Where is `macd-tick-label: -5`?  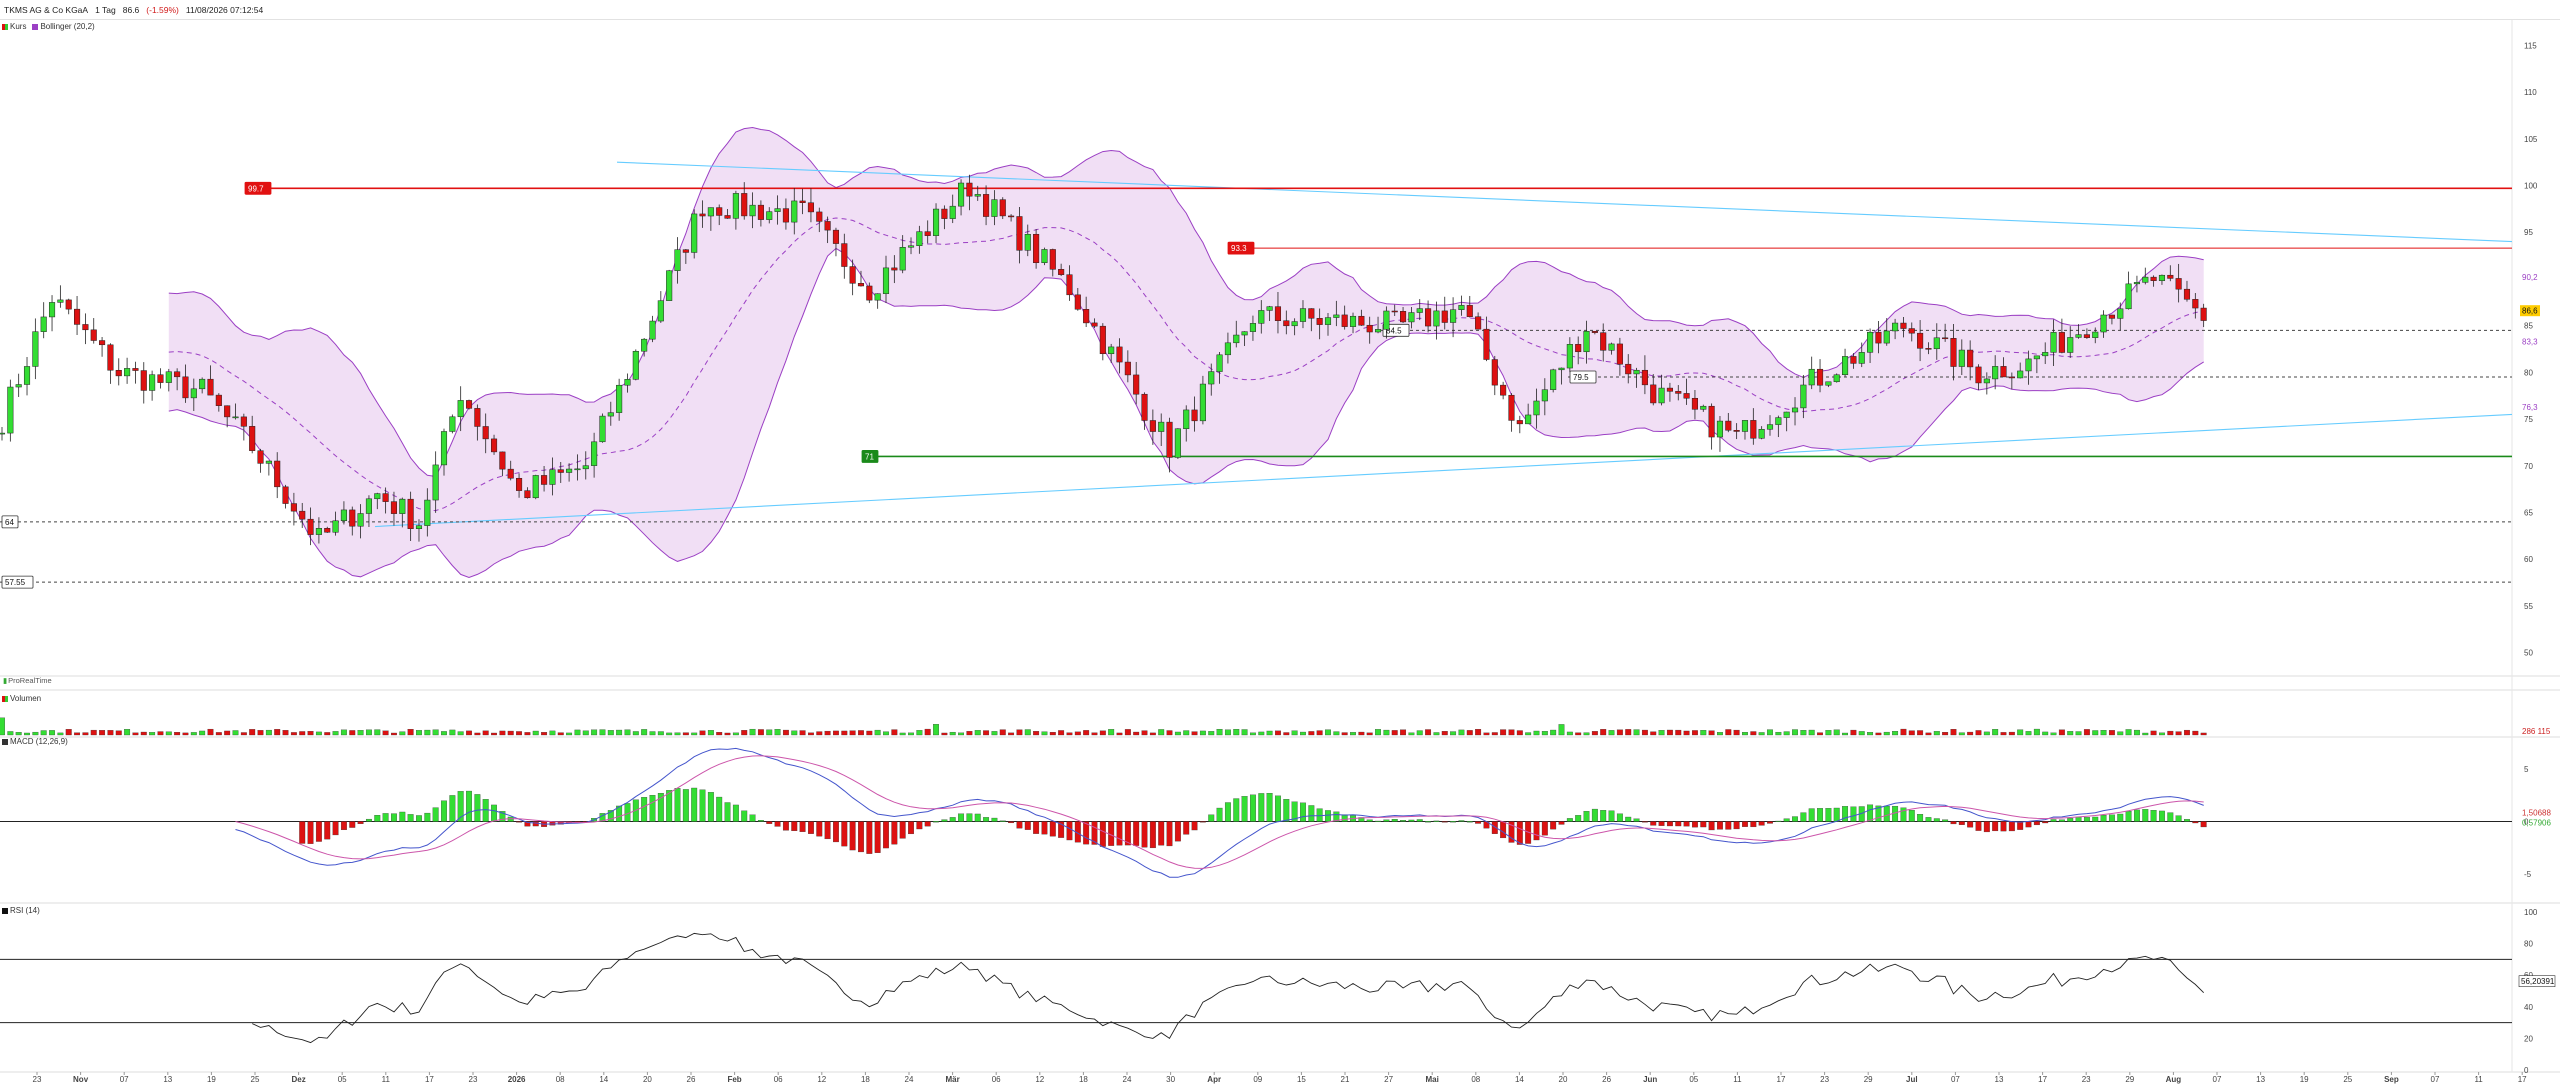
macd-tick-label: -5 is located at coordinates (2528, 874).